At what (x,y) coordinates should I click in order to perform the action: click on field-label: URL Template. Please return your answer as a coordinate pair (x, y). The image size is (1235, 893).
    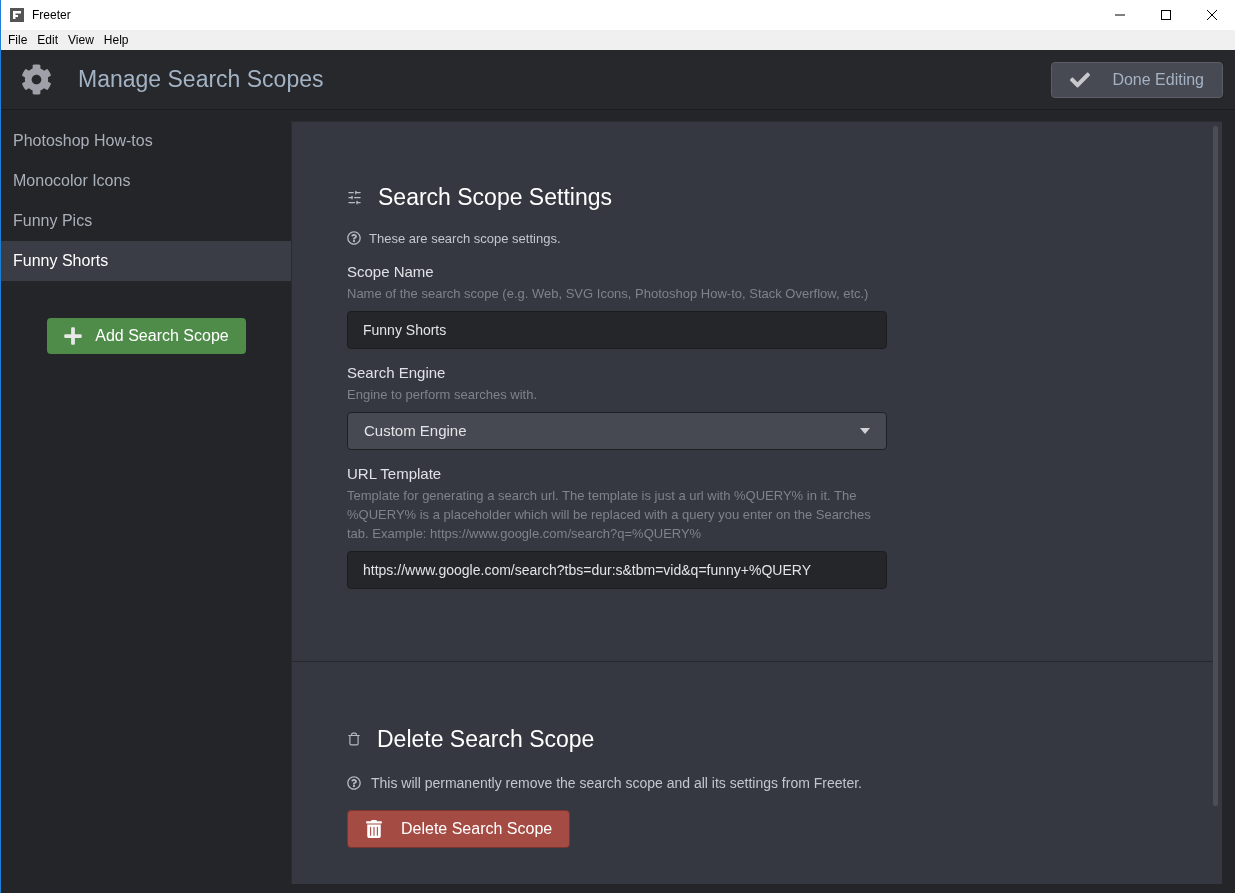
    Looking at the image, I should click on (394, 474).